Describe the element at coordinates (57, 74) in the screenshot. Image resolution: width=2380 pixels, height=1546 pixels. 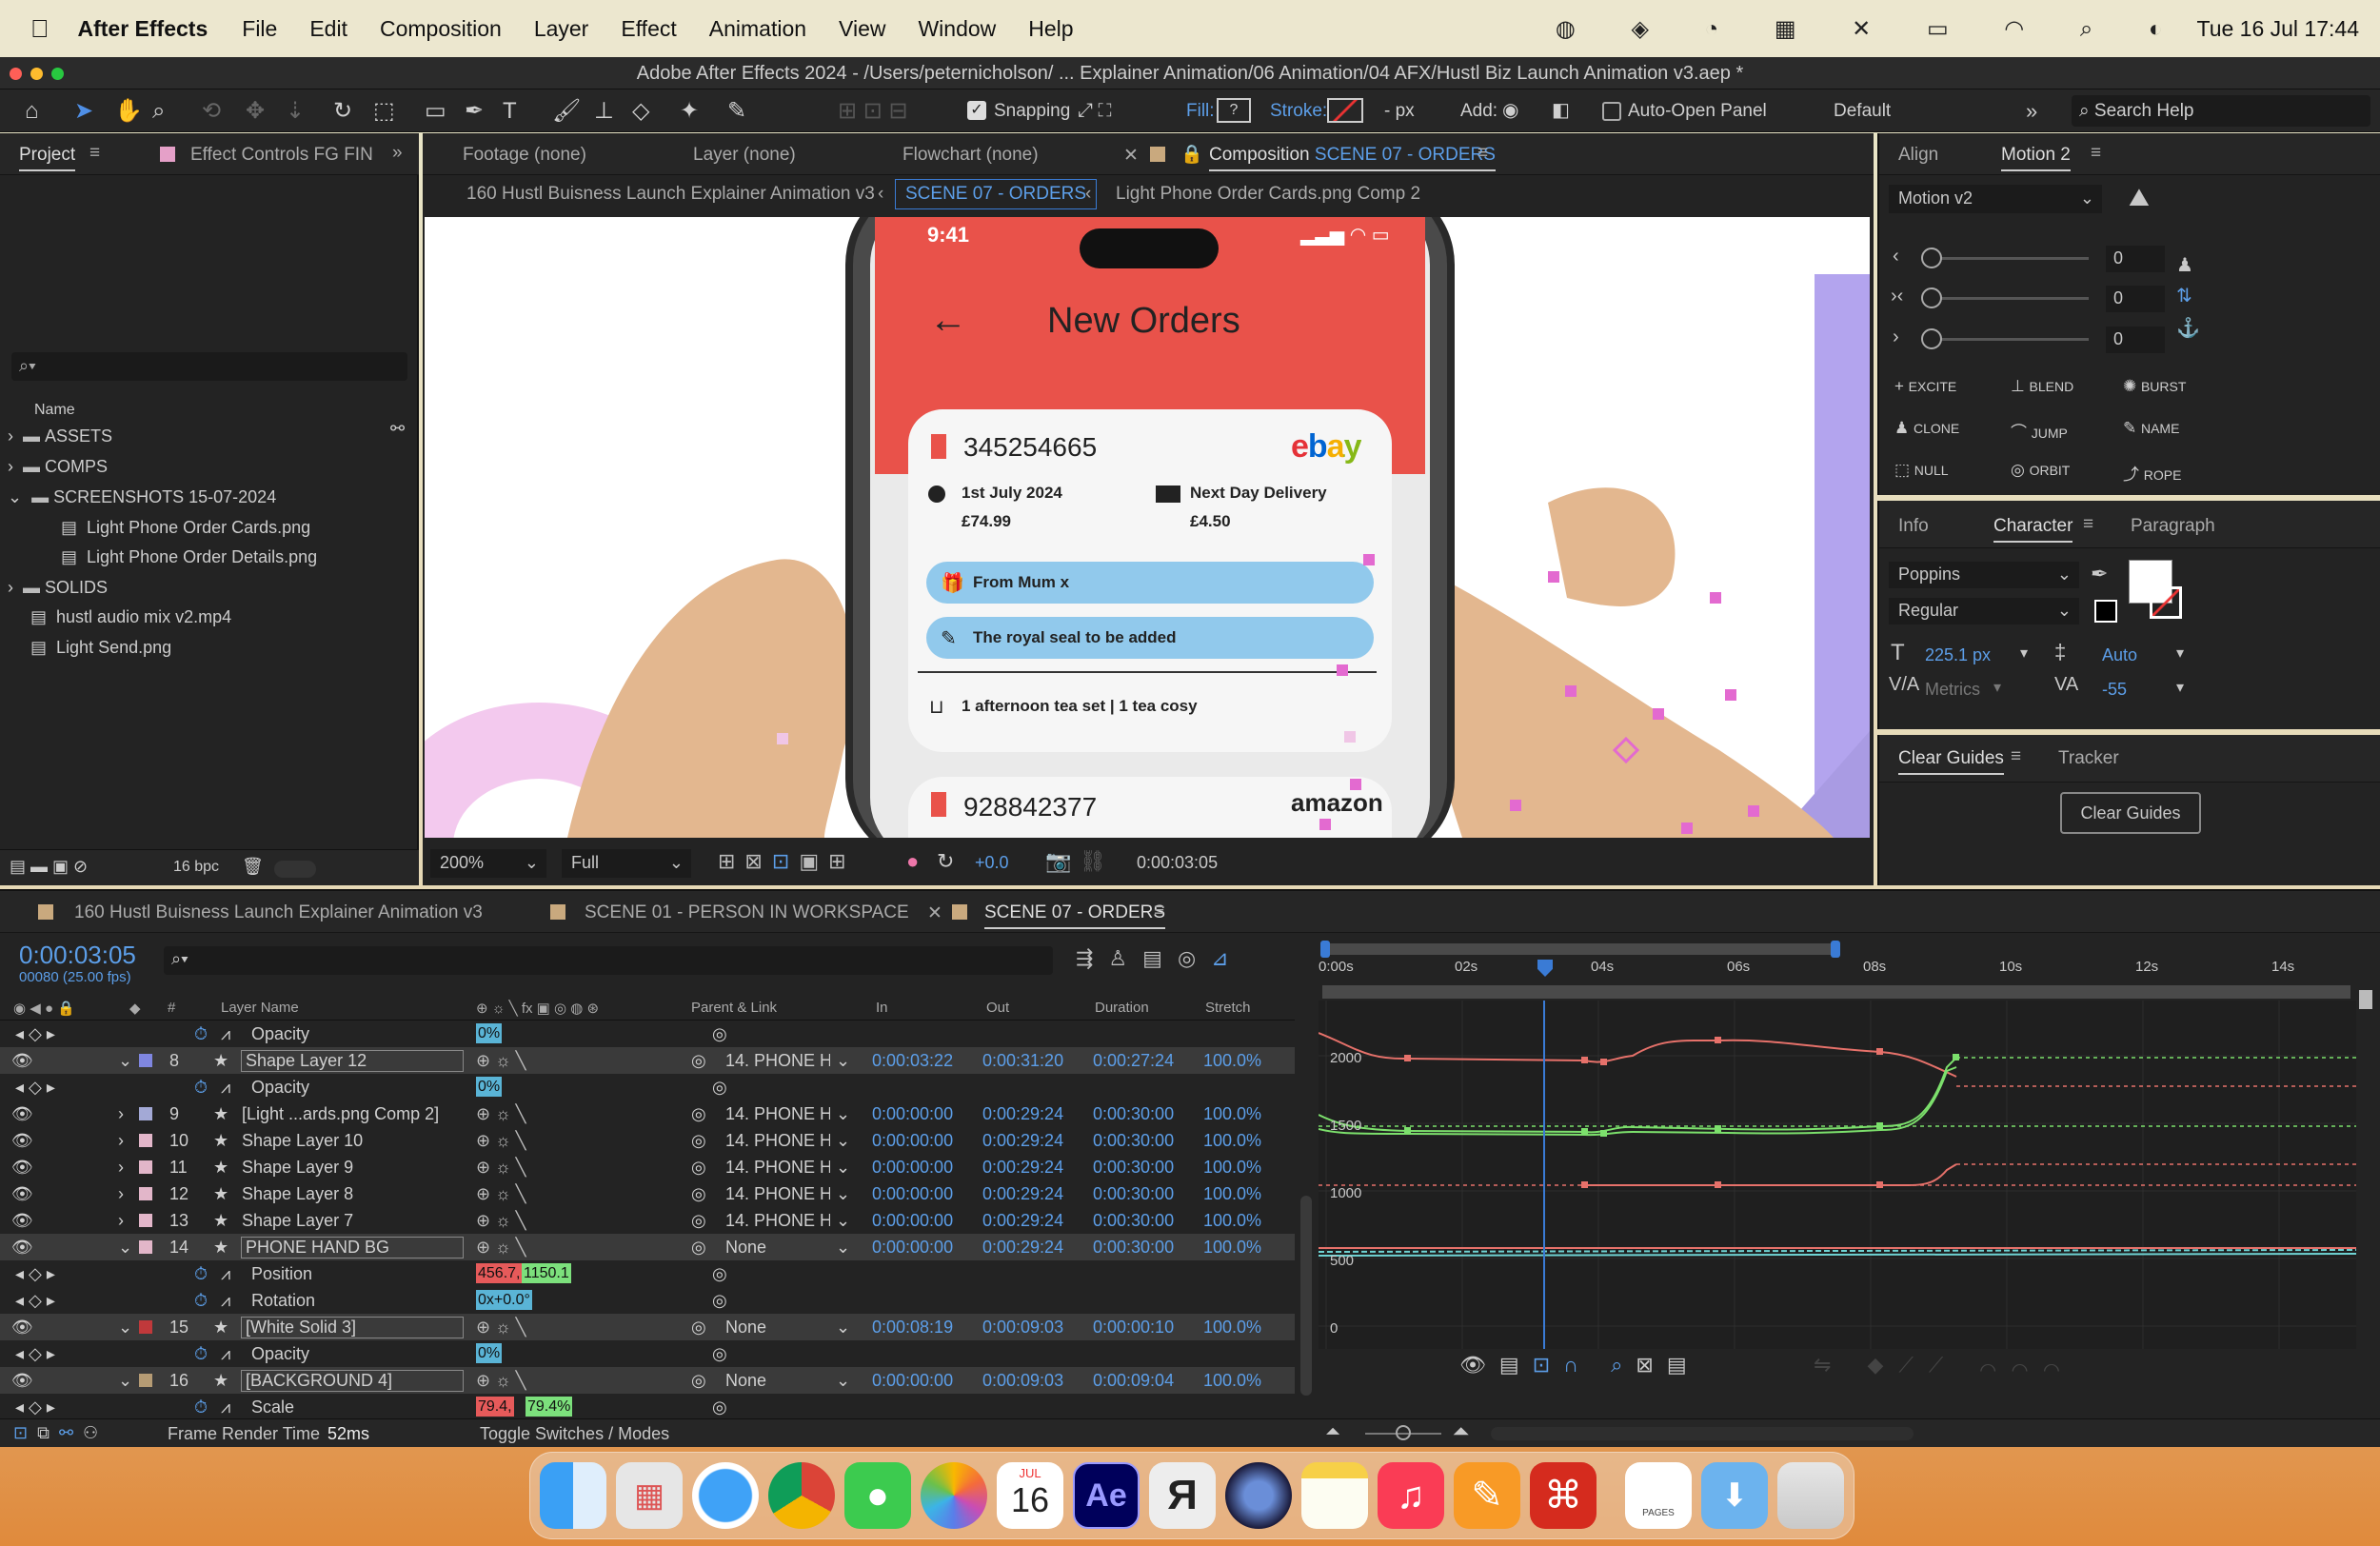
I see `zoom-window-button` at that location.